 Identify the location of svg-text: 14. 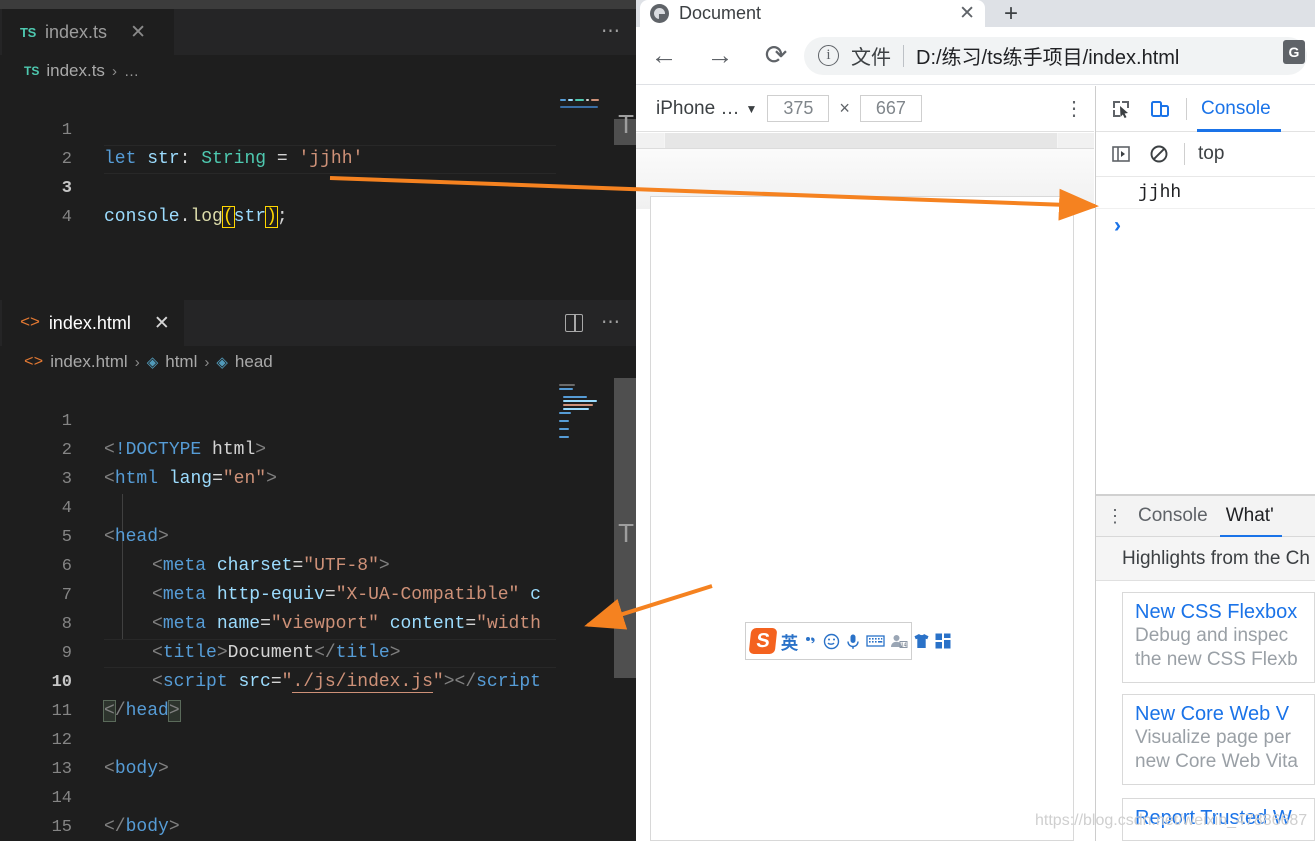
(904, 645).